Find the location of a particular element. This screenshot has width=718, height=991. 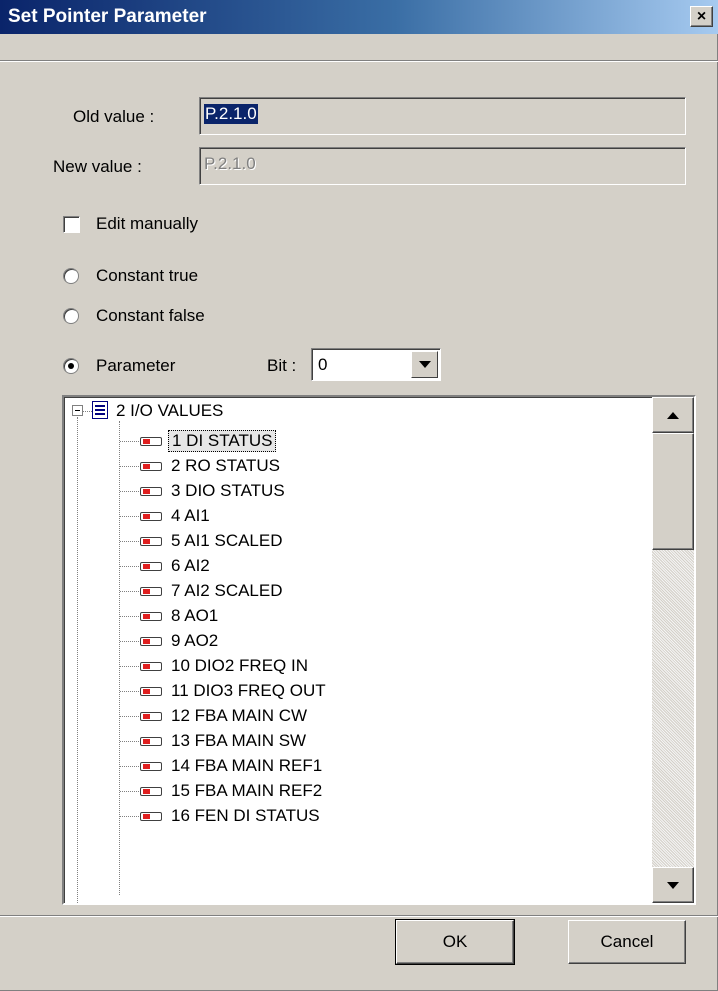

chevron-up-icon is located at coordinates (673, 415).